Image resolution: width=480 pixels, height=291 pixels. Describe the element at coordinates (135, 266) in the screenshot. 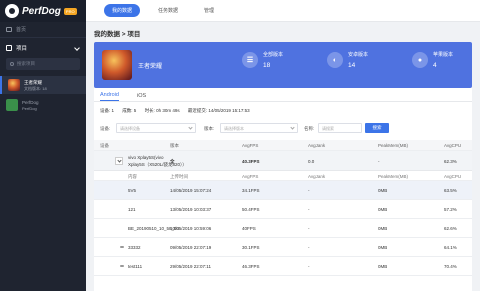

I see `row-name: test111` at that location.